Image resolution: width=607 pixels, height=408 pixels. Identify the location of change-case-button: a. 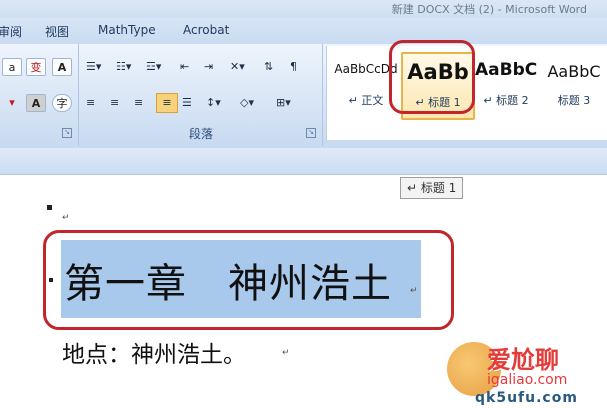
(12, 67).